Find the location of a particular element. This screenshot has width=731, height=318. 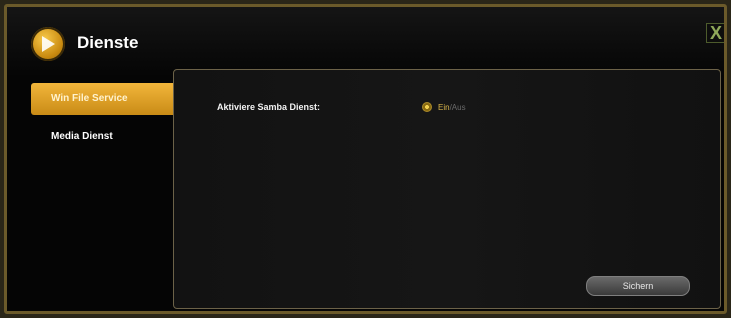

save-button: Sichern is located at coordinates (638, 286).